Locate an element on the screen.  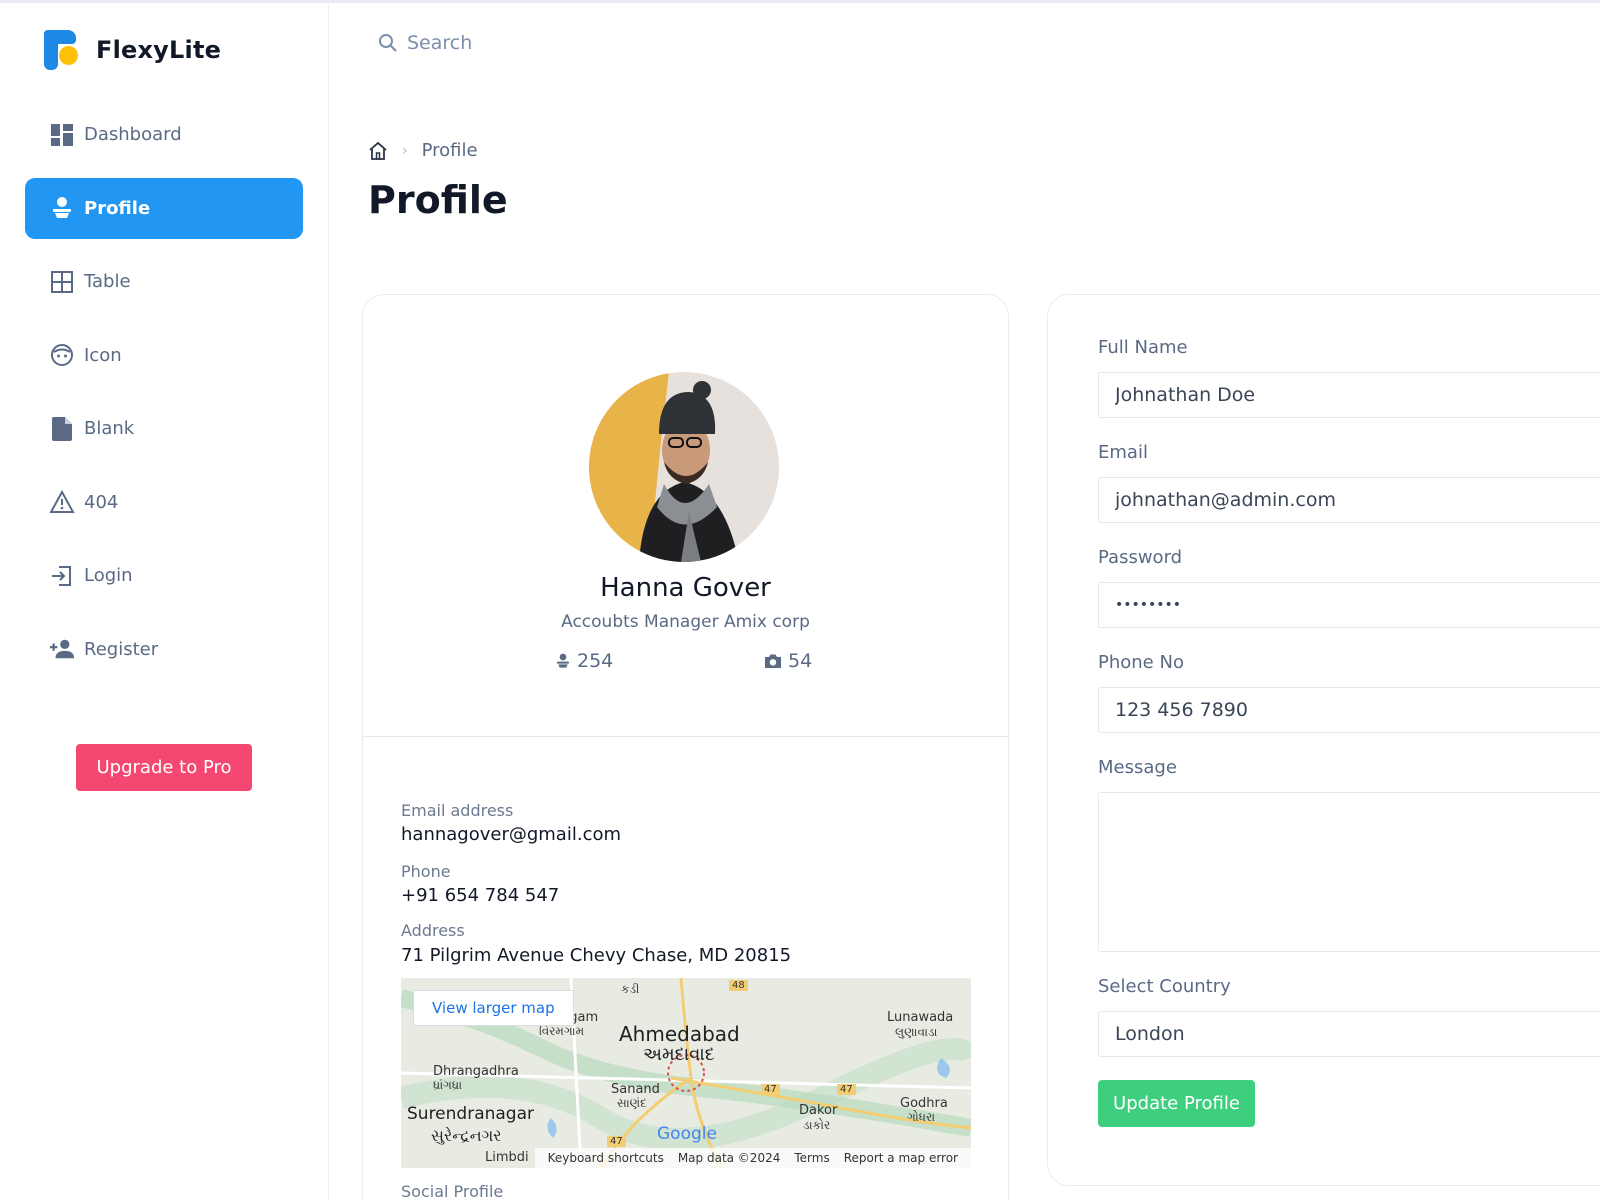
map-label-ahmedabad: Ahmedabad is located at coordinates (679, 1034).